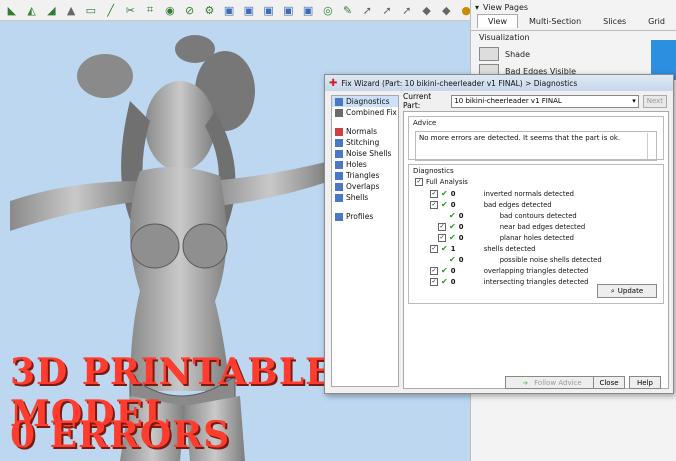 This screenshot has width=676, height=461. What do you see at coordinates (645, 382) in the screenshot?
I see `help-button: Help` at bounding box center [645, 382].